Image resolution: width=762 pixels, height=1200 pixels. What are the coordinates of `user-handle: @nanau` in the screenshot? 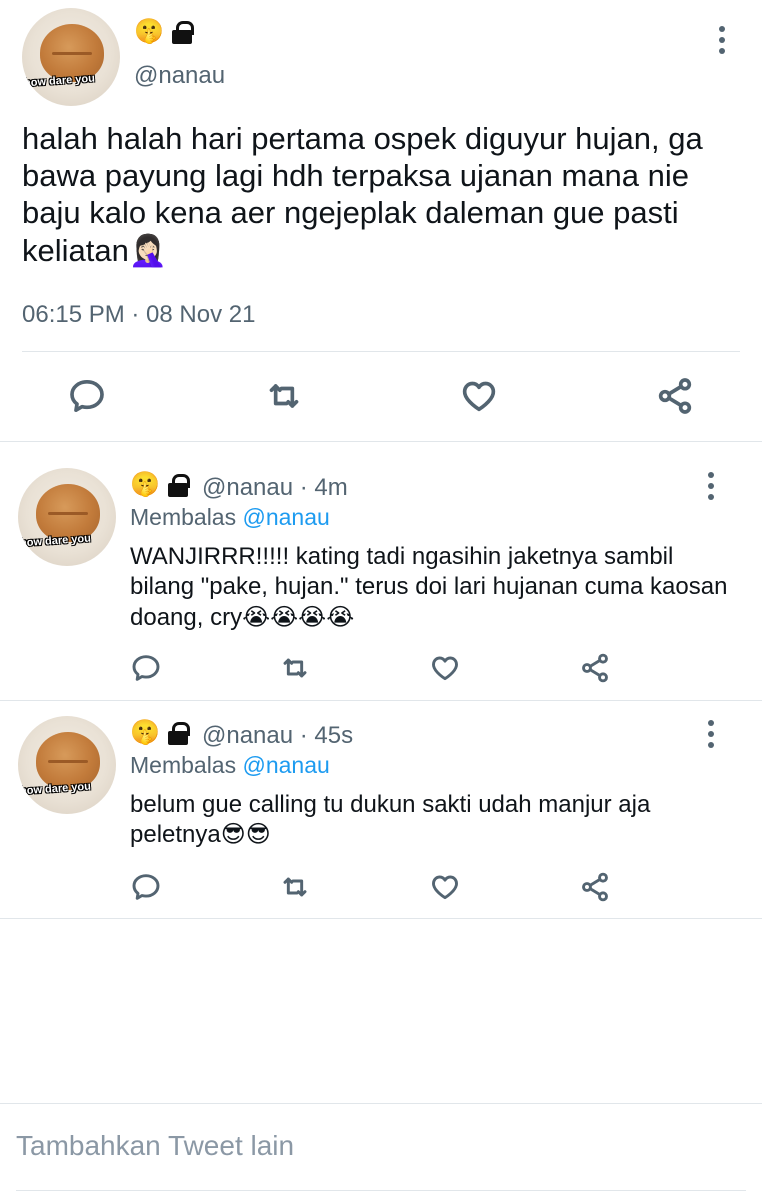 It's located at (179, 76).